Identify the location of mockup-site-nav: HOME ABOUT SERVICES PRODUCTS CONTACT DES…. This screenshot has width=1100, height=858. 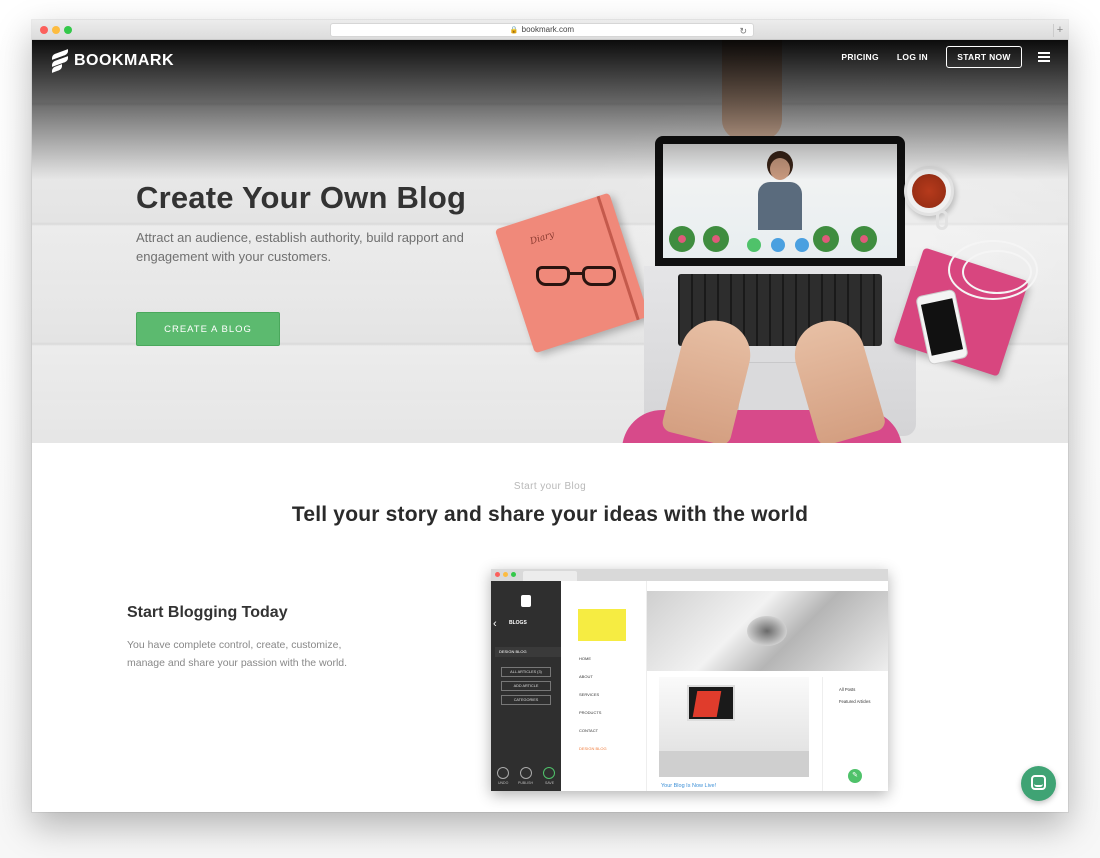
(604, 686).